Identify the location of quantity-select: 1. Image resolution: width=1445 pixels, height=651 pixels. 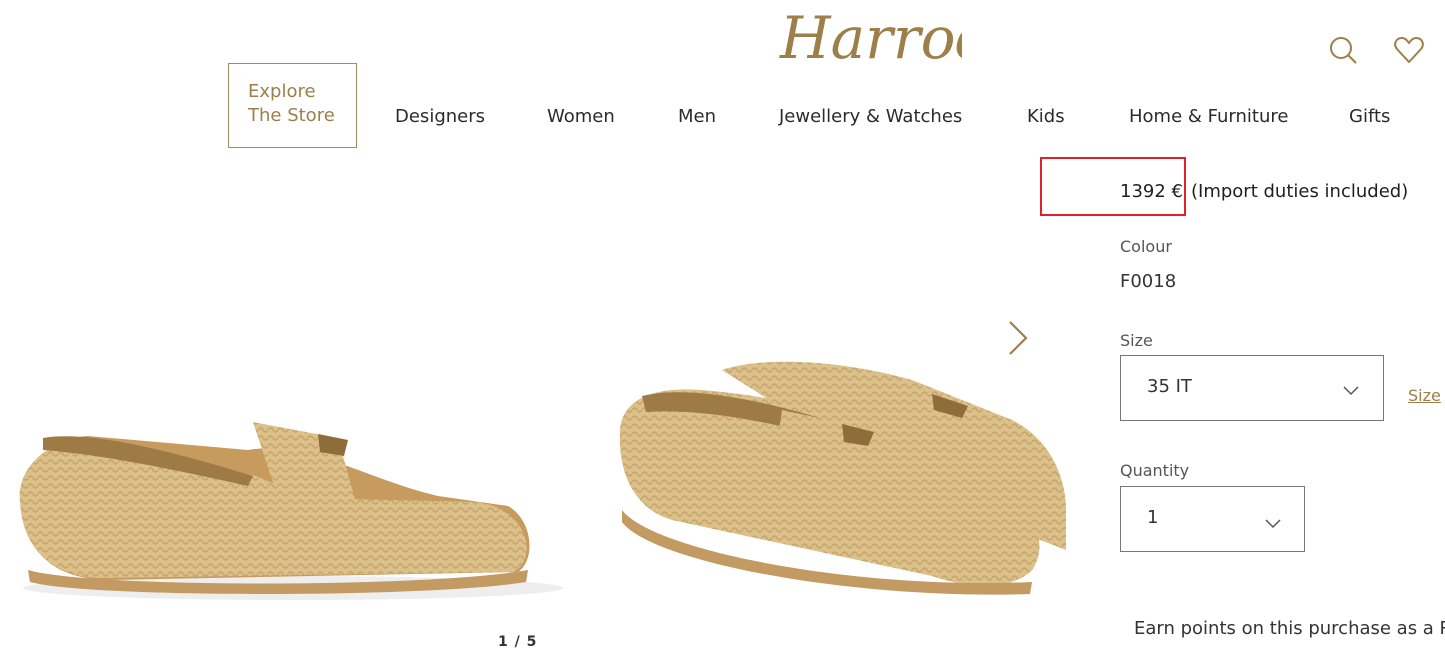
(1212, 519).